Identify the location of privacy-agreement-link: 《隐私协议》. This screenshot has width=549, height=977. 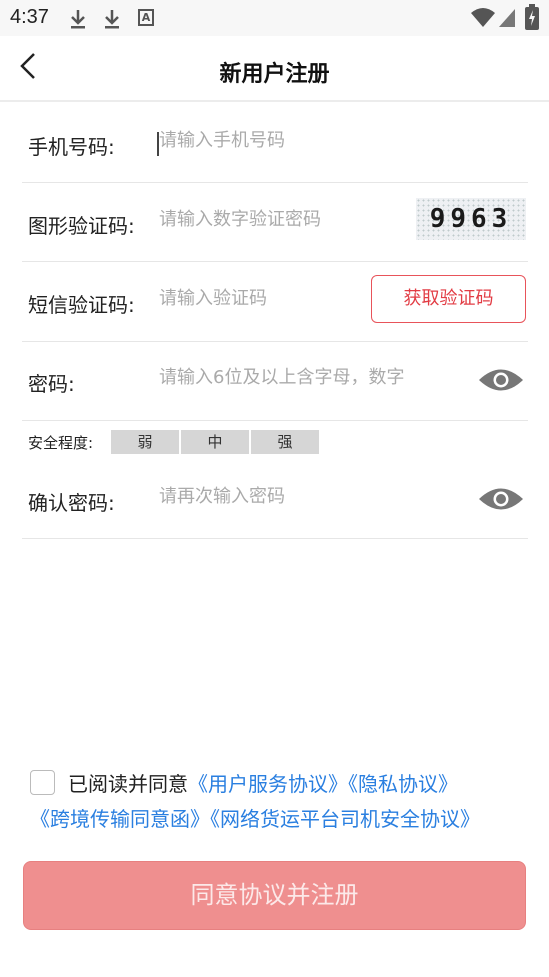
(403, 784).